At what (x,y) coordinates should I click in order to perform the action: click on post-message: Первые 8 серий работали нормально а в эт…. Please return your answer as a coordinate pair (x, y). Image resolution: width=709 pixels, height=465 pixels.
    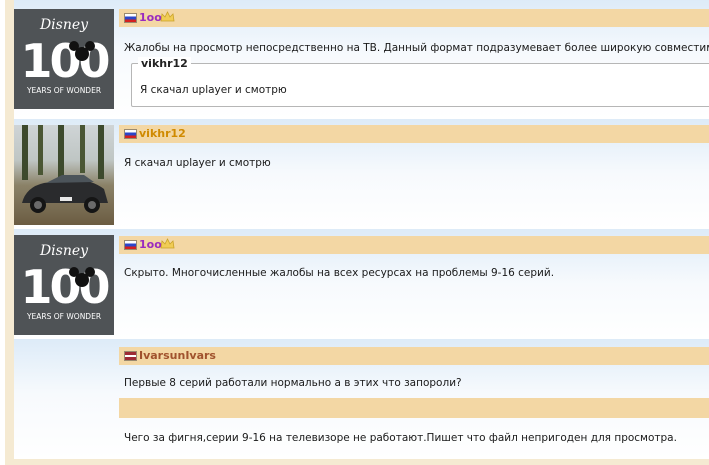
    Looking at the image, I should click on (293, 383).